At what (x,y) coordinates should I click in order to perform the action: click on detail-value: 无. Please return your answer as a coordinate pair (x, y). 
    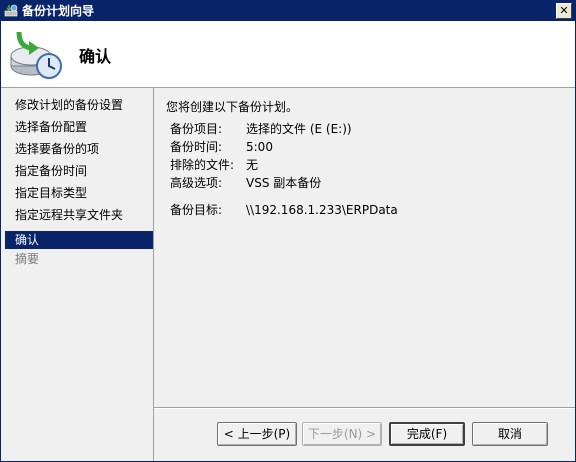
    Looking at the image, I should click on (252, 165).